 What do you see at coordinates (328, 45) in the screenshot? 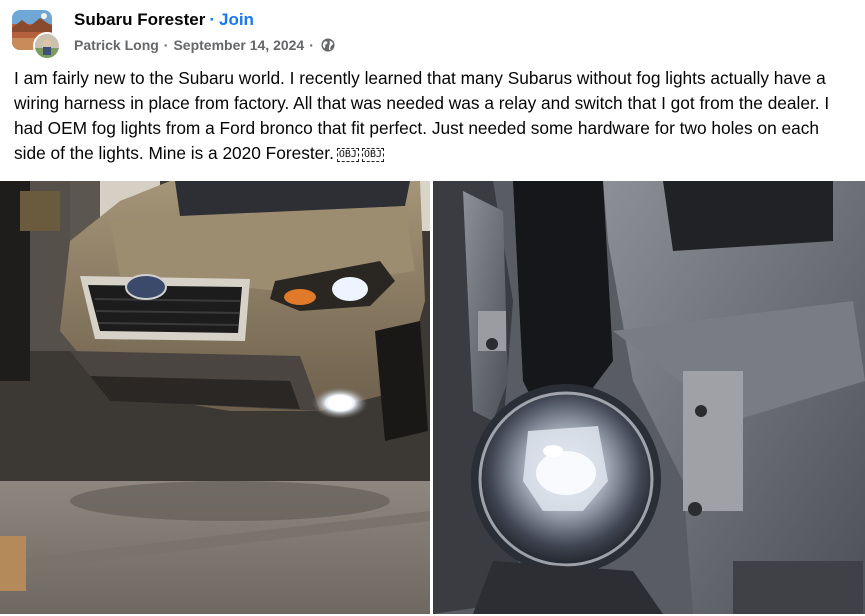
I see `globe-icon` at bounding box center [328, 45].